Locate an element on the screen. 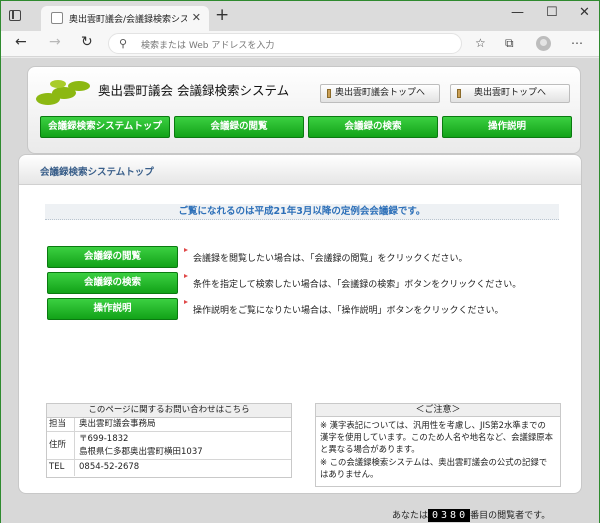 Image resolution: width=600 pixels, height=523 pixels. town-top-link-label: 奥出雲町トップへ is located at coordinates (509, 93).